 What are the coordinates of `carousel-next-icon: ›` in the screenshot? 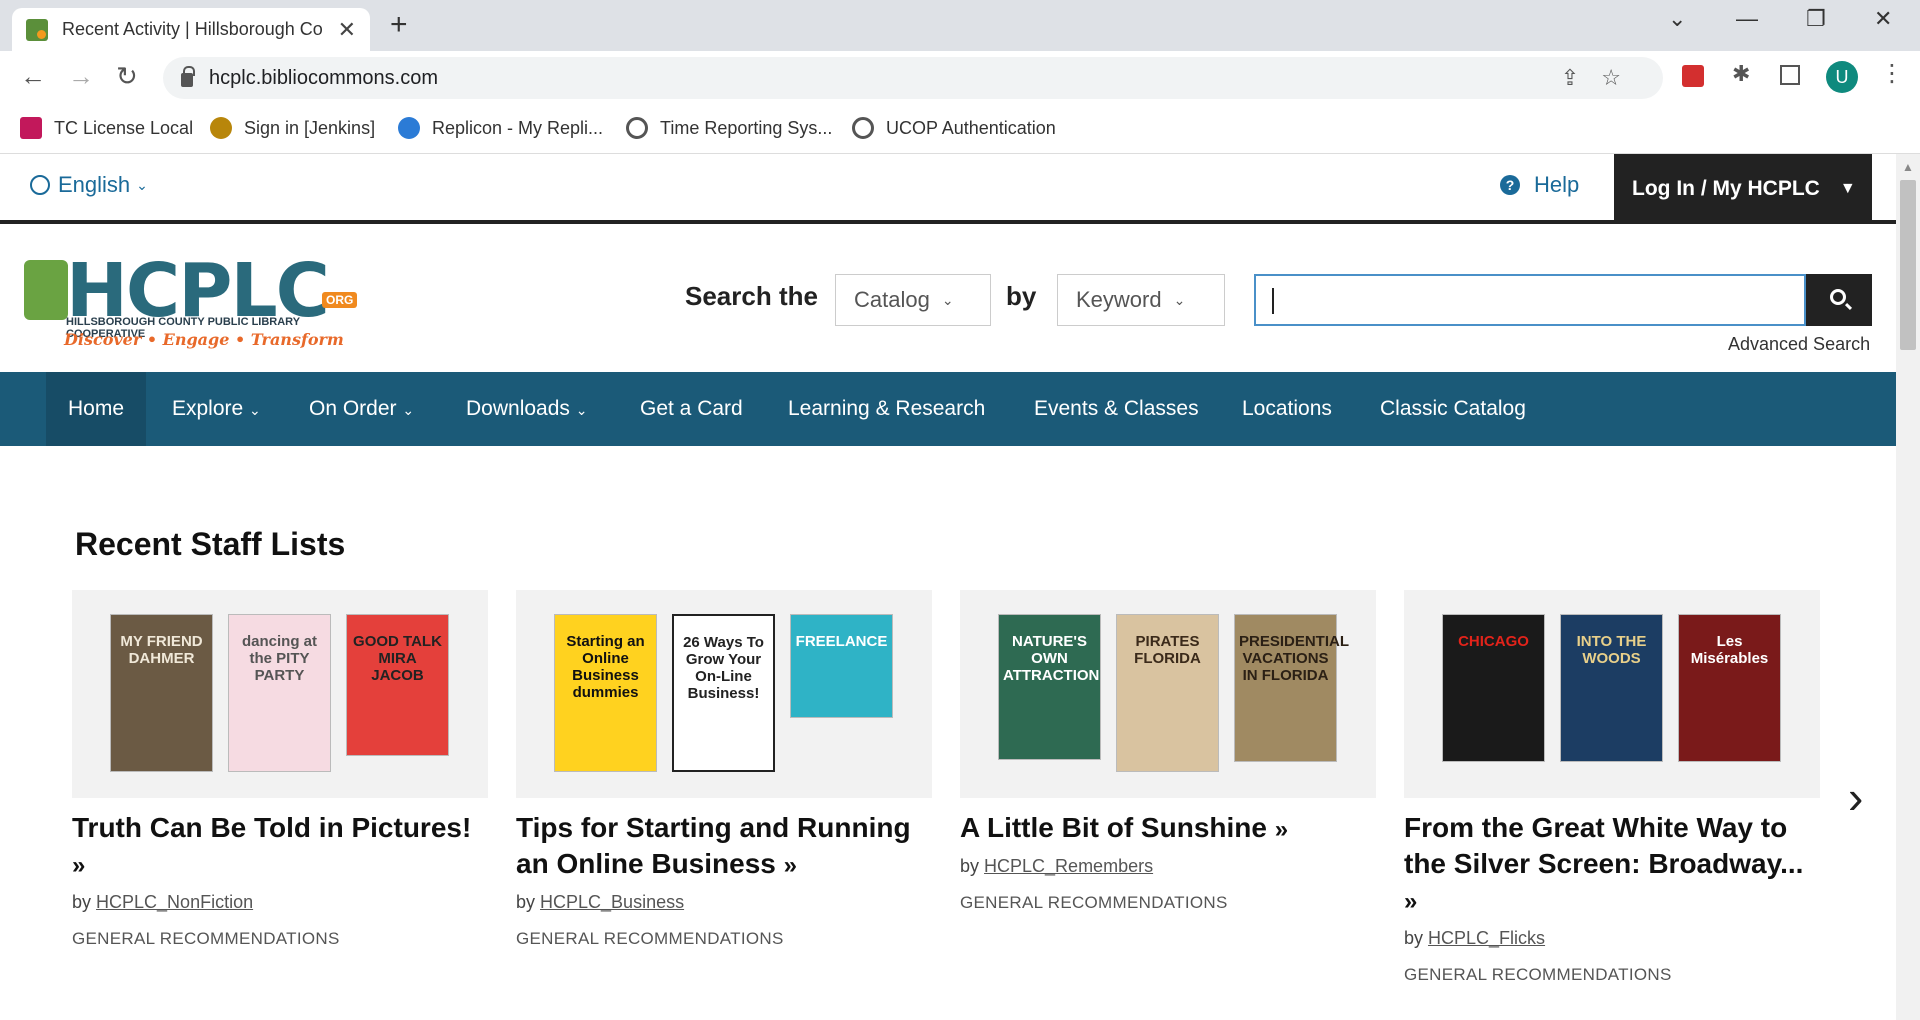 It's located at (1855, 797).